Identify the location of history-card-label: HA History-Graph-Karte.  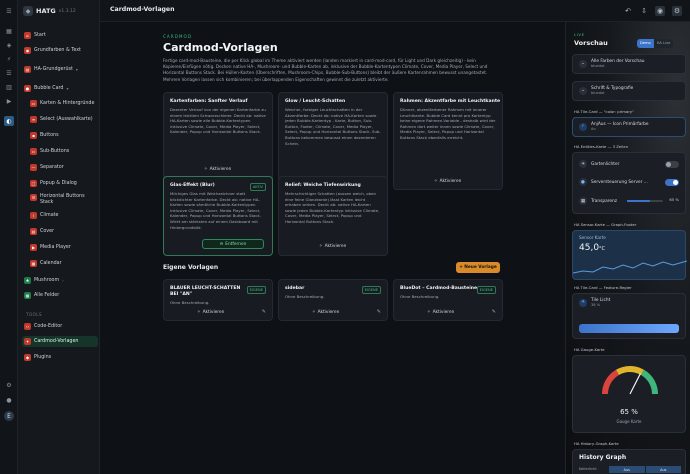
(596, 443).